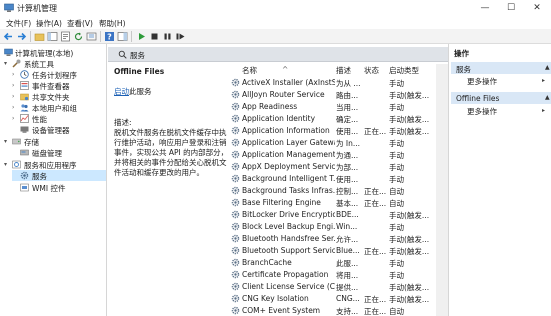 This screenshot has height=316, width=551. I want to click on tree-item-wmi: WMI 控件, so click(59, 187).